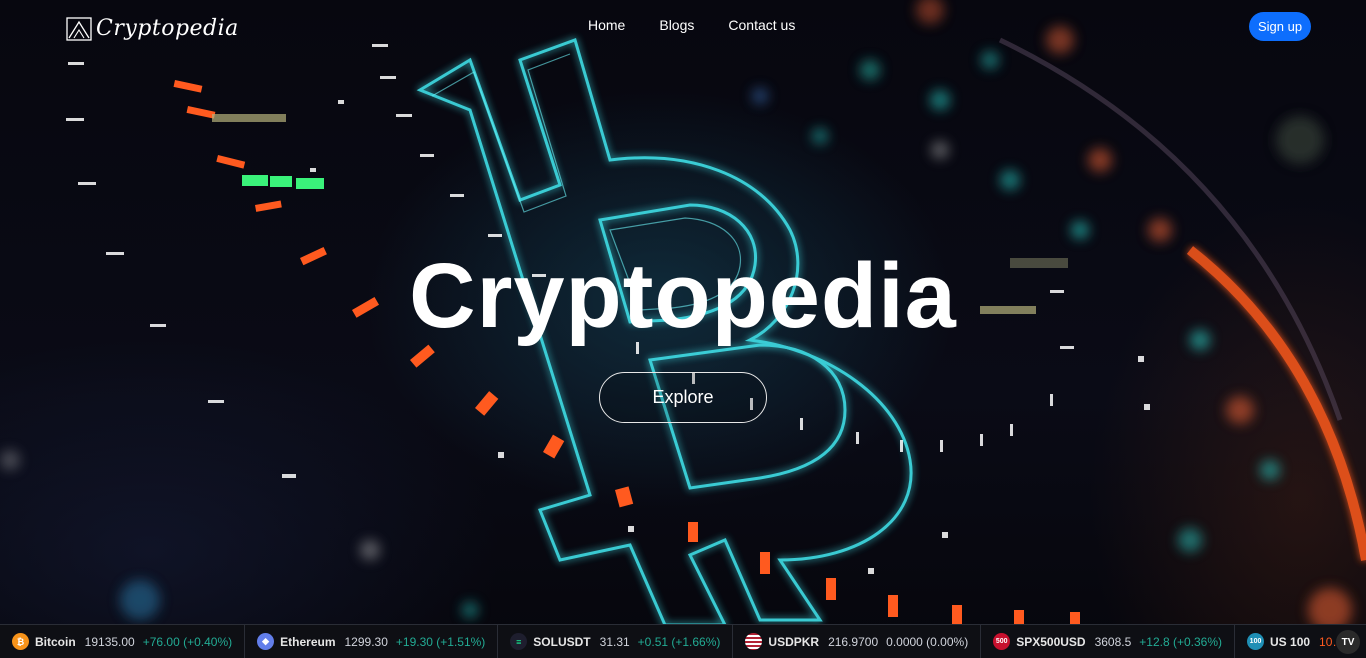  I want to click on ticker-name: SOLUSDT, so click(562, 641).